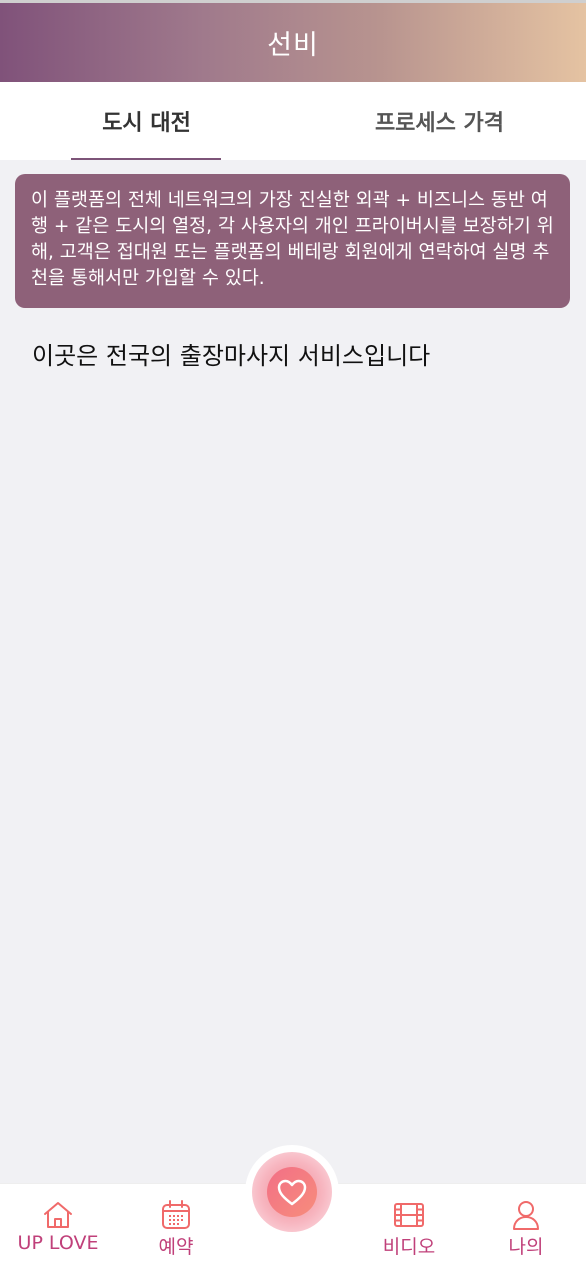  I want to click on nav-video-label: 비디오, so click(409, 1247).